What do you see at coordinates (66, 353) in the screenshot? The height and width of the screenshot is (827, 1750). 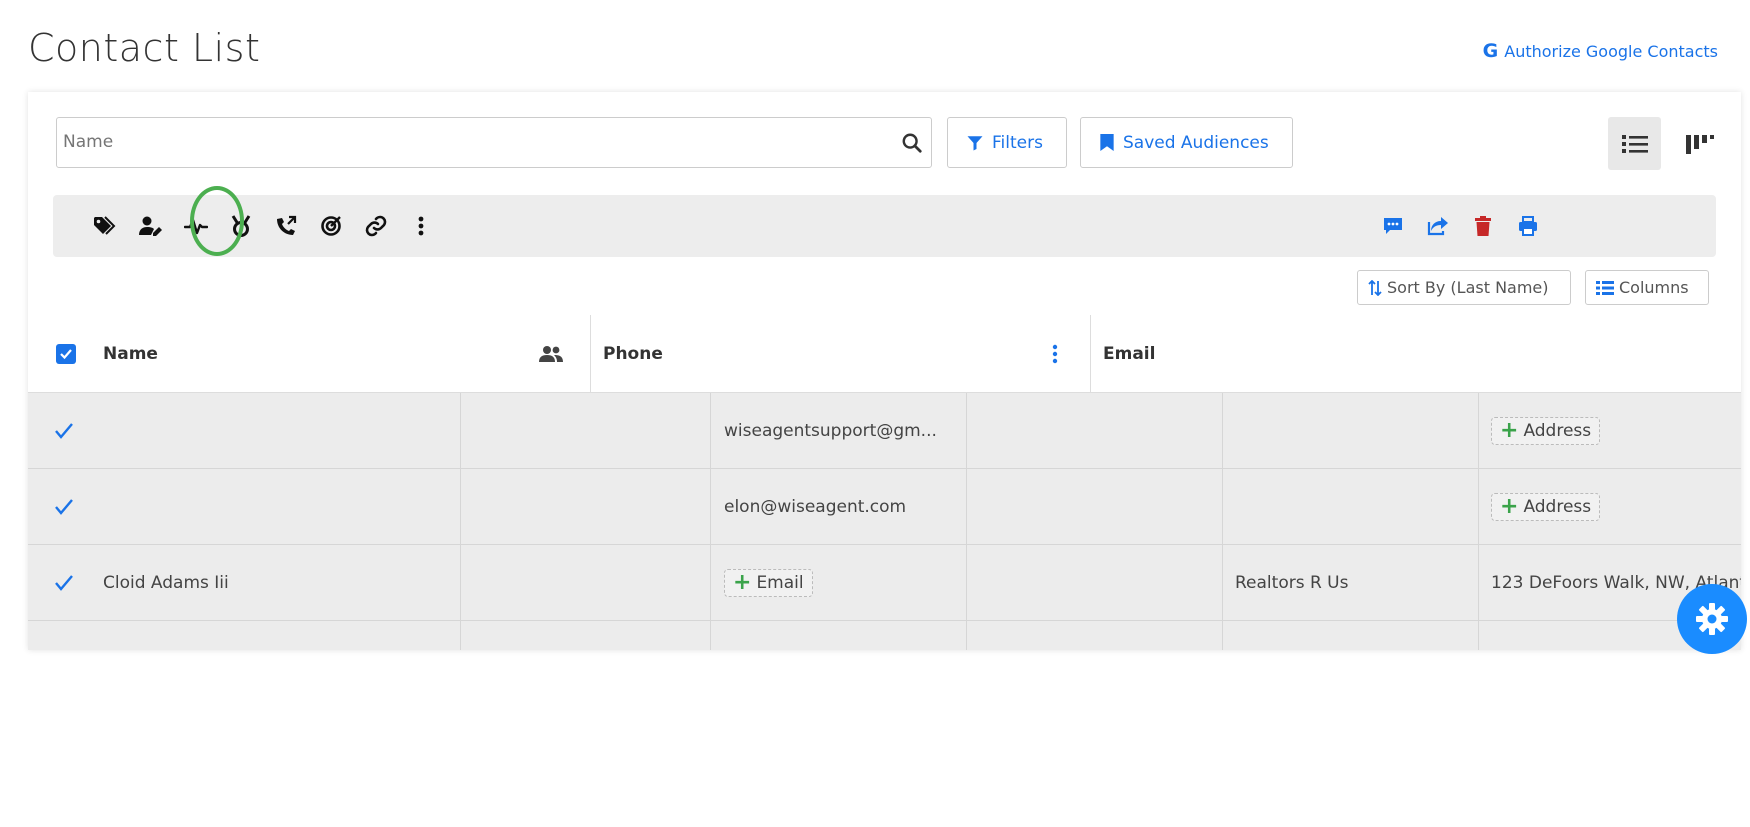 I see `select-all-checkbox` at bounding box center [66, 353].